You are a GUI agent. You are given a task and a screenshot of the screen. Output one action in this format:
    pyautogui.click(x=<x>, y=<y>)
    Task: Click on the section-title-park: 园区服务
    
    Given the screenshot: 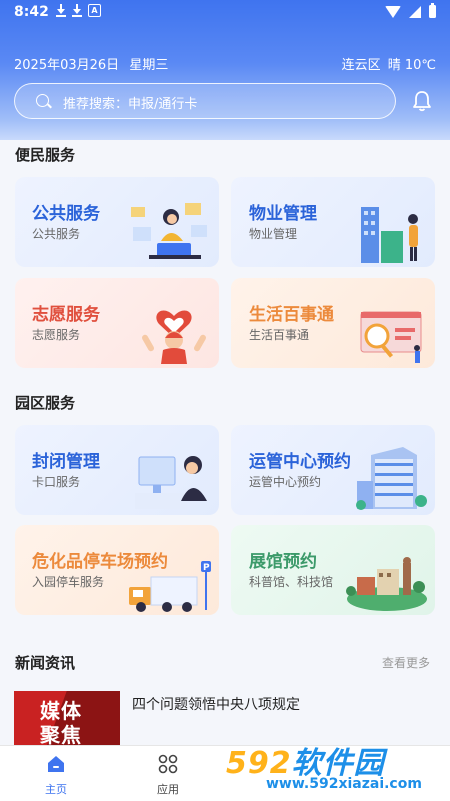 What is the action you would take?
    pyautogui.click(x=45, y=403)
    